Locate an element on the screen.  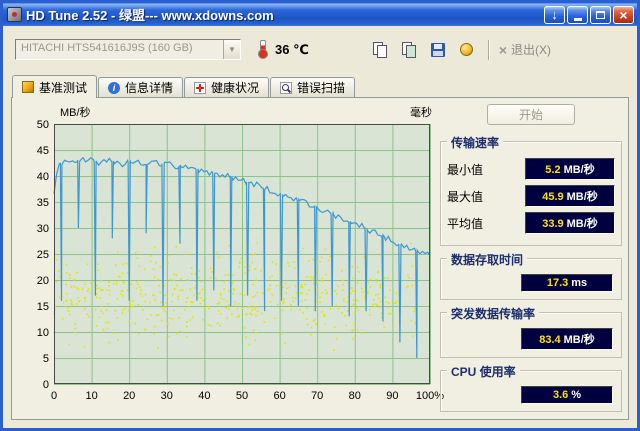
window-title: HD Tune 2.52 - 绿盟--- www.xdowns.com is located at coordinates (150, 15).